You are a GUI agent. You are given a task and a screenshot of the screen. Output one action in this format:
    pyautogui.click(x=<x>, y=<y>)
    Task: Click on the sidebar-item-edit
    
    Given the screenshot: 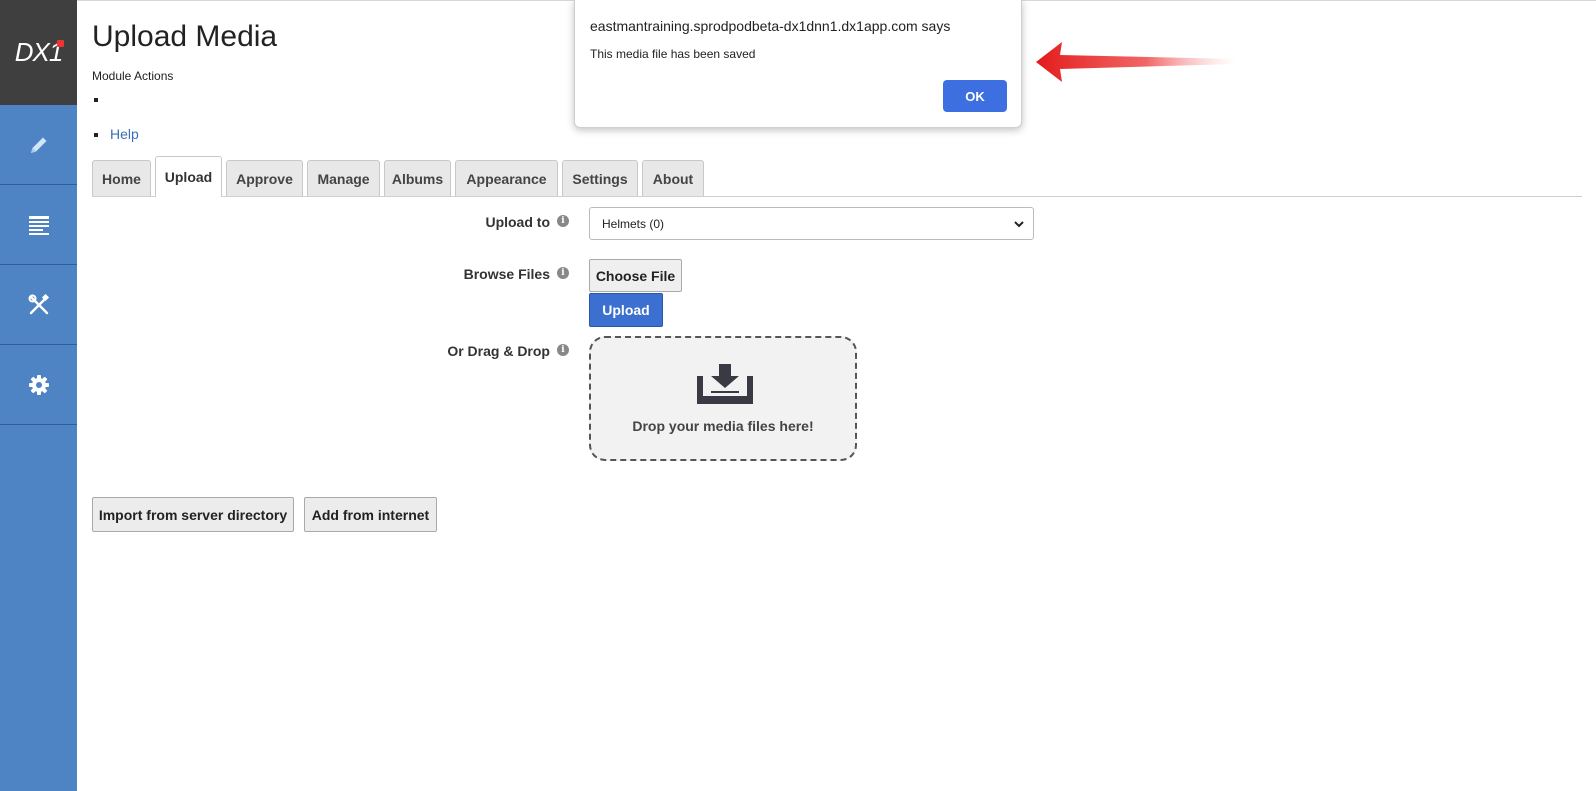 What is the action you would take?
    pyautogui.click(x=38, y=145)
    